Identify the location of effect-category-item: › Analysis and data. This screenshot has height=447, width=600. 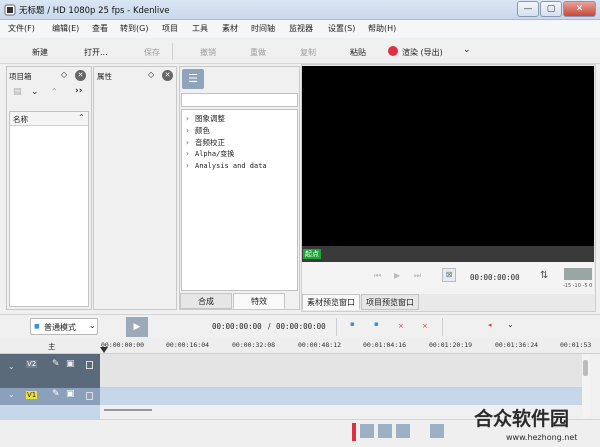
(226, 165).